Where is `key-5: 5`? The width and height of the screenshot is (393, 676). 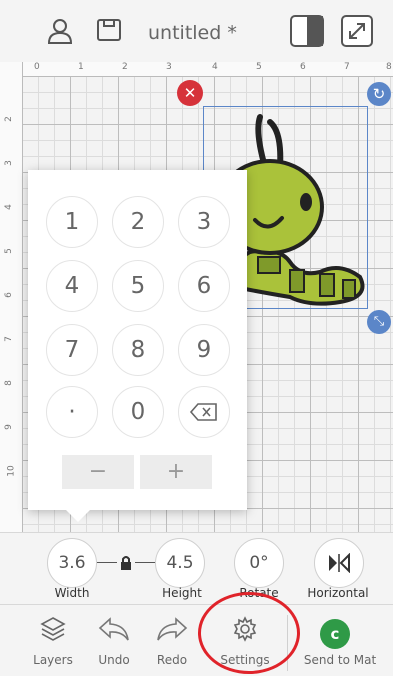
key-5: 5 is located at coordinates (138, 286).